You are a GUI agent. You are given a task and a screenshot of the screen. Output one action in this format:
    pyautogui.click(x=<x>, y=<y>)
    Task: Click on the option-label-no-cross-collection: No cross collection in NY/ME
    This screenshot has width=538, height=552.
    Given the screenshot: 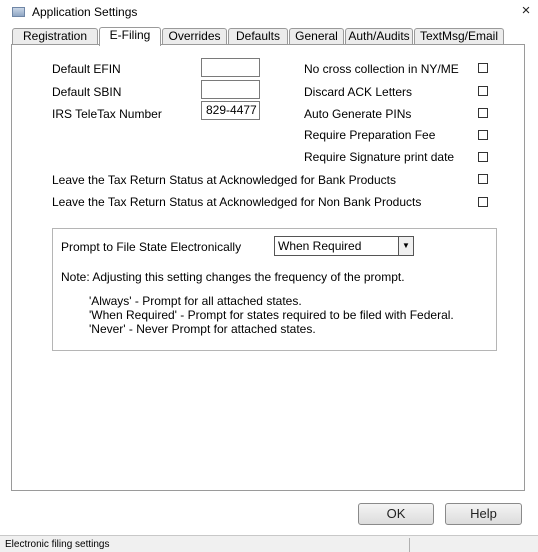 What is the action you would take?
    pyautogui.click(x=381, y=69)
    